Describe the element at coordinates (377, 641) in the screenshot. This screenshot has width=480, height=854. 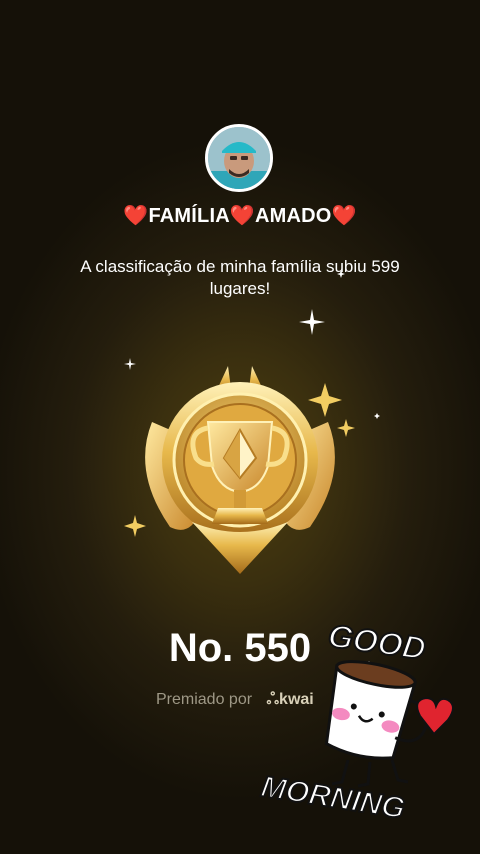
I see `sticker-good-text: GOOD` at that location.